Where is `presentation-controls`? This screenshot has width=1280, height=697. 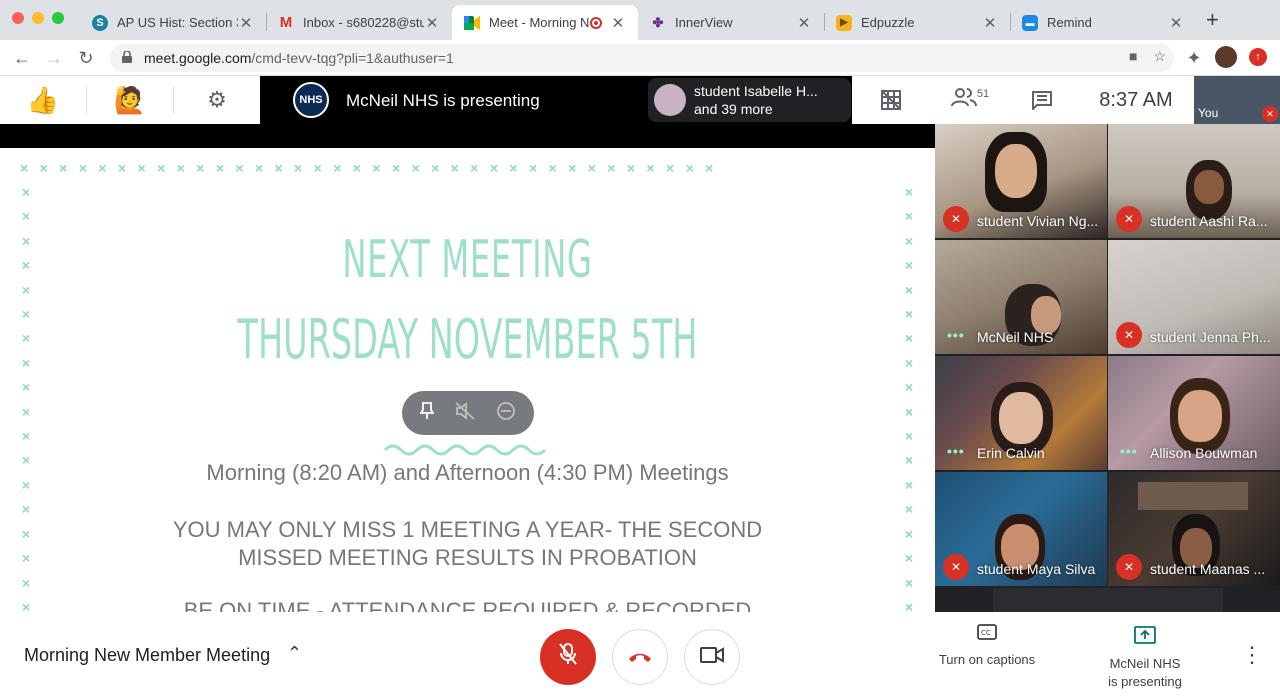 presentation-controls is located at coordinates (468, 413).